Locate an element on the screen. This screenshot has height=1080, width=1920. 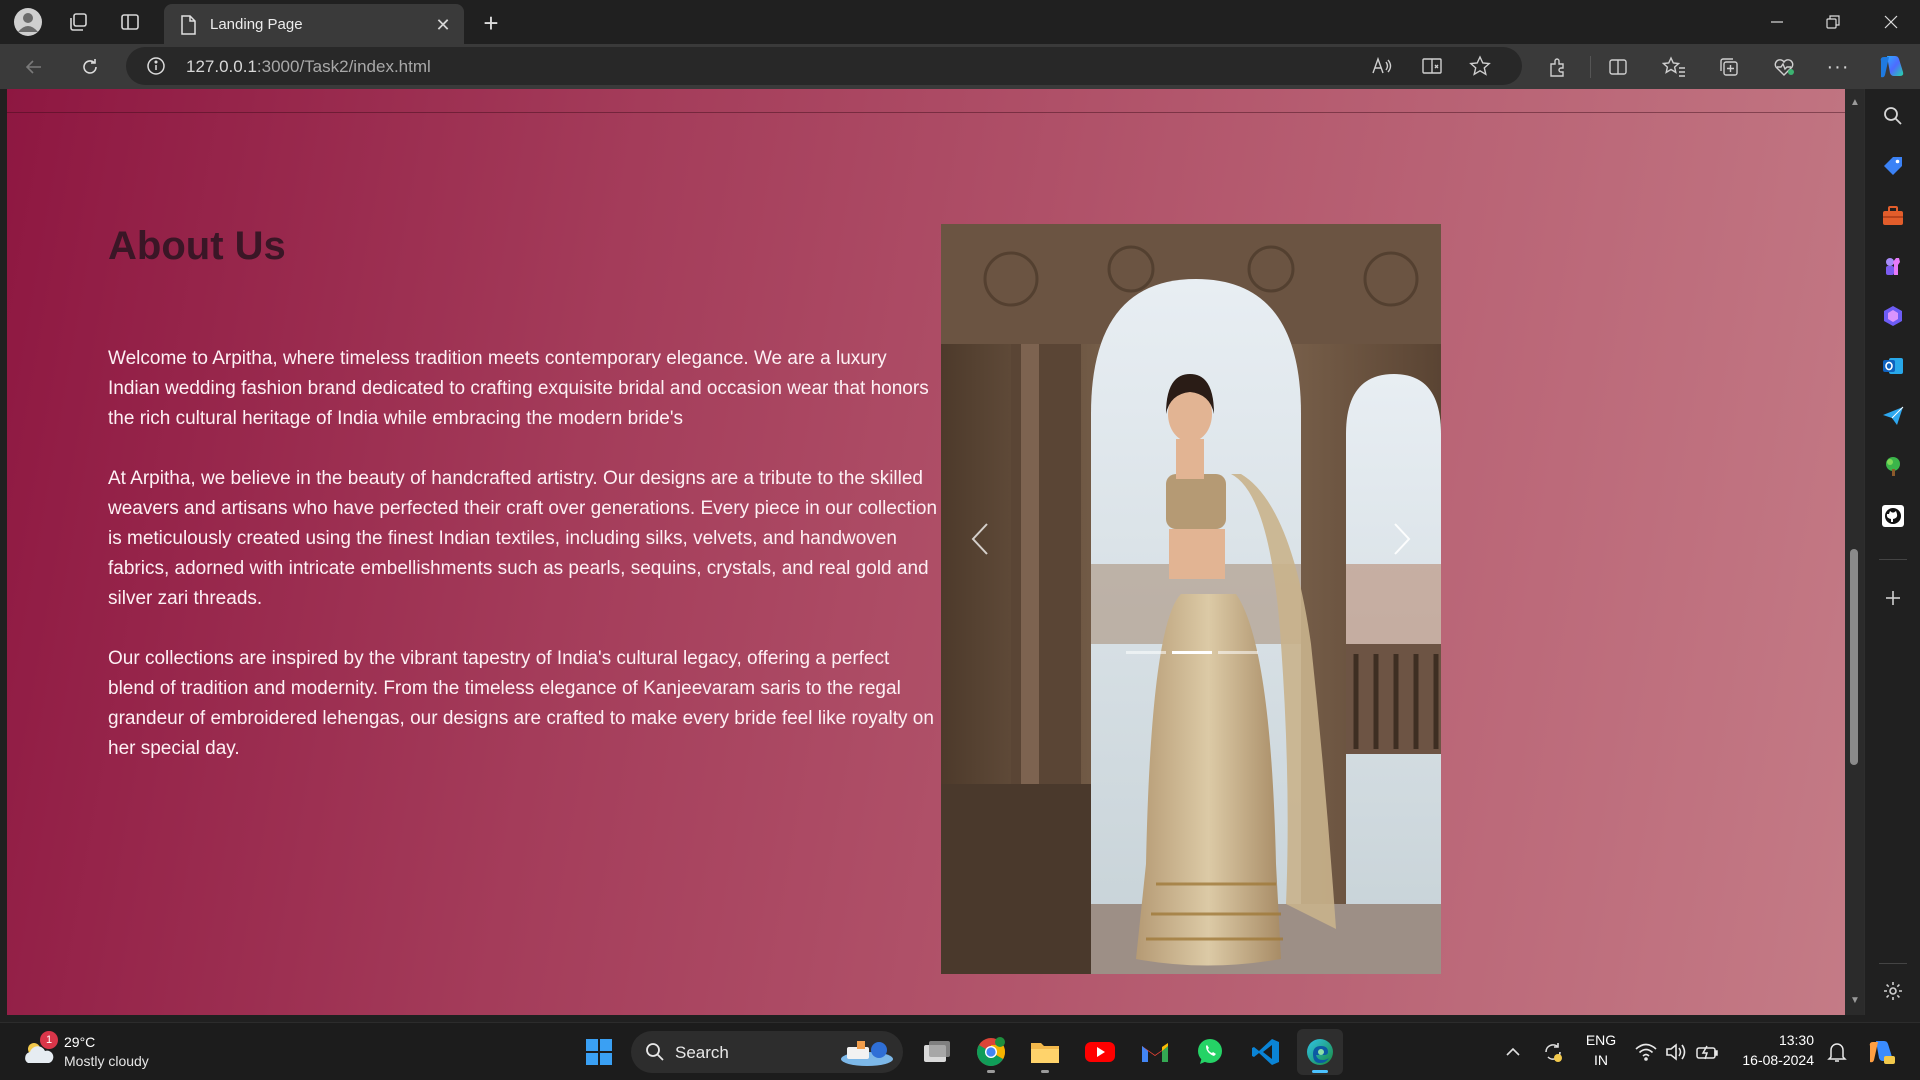
address-bar: 127.0.0.1:3000/Task2/index.html is located at coordinates (824, 66).